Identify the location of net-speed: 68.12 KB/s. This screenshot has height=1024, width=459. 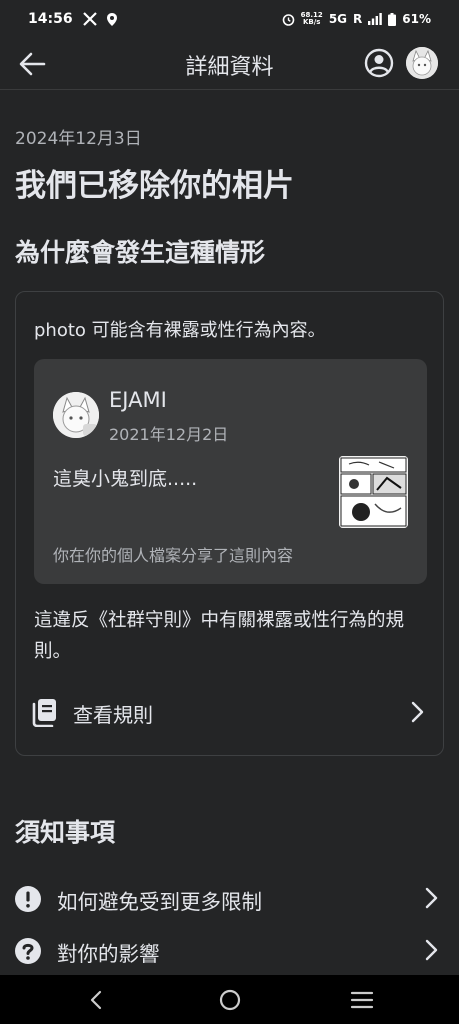
(312, 19).